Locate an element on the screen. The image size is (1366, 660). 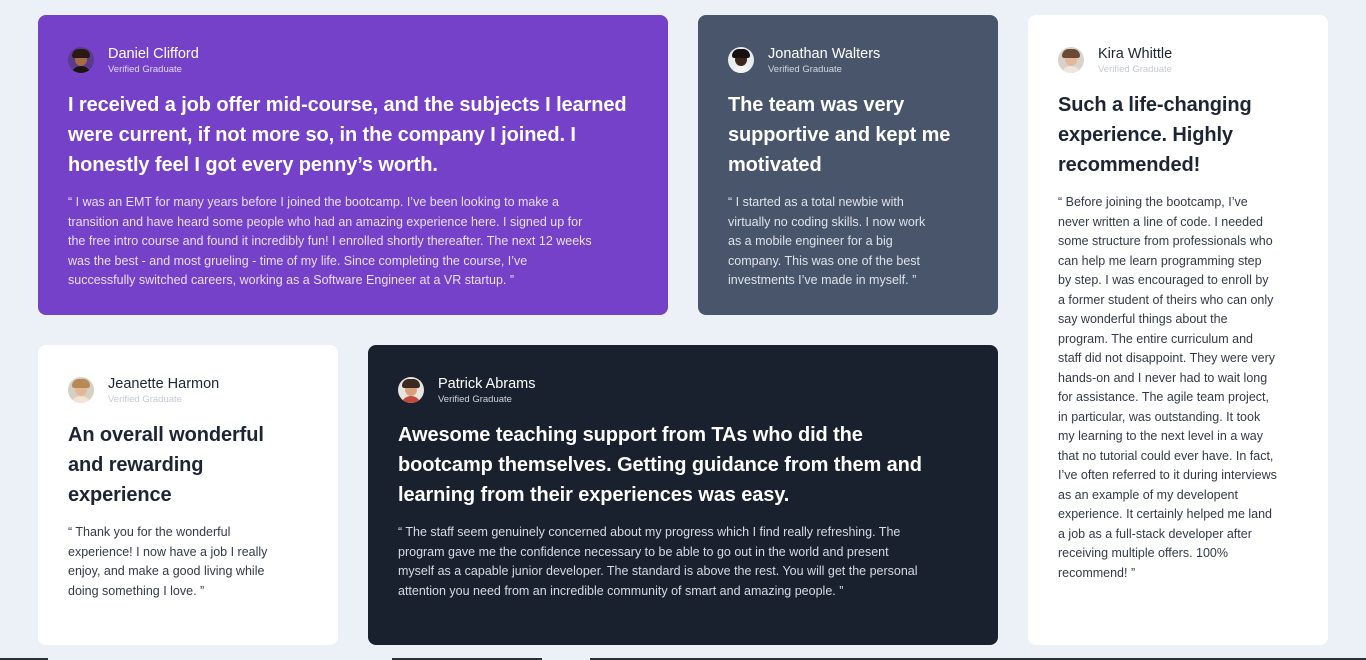
author-name: Jeanette Harmon is located at coordinates (164, 383).